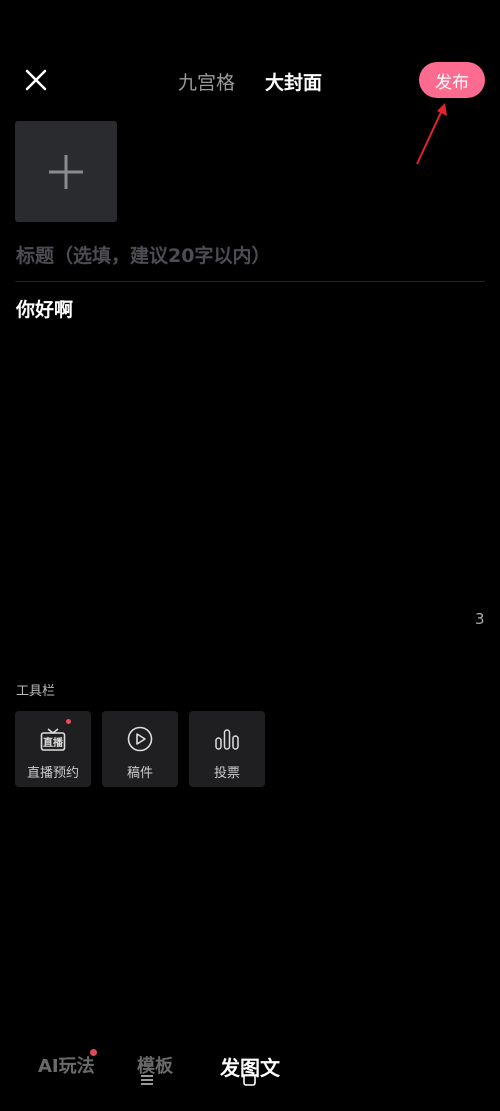  Describe the element at coordinates (226, 773) in the screenshot. I see `tool-label: 投票` at that location.